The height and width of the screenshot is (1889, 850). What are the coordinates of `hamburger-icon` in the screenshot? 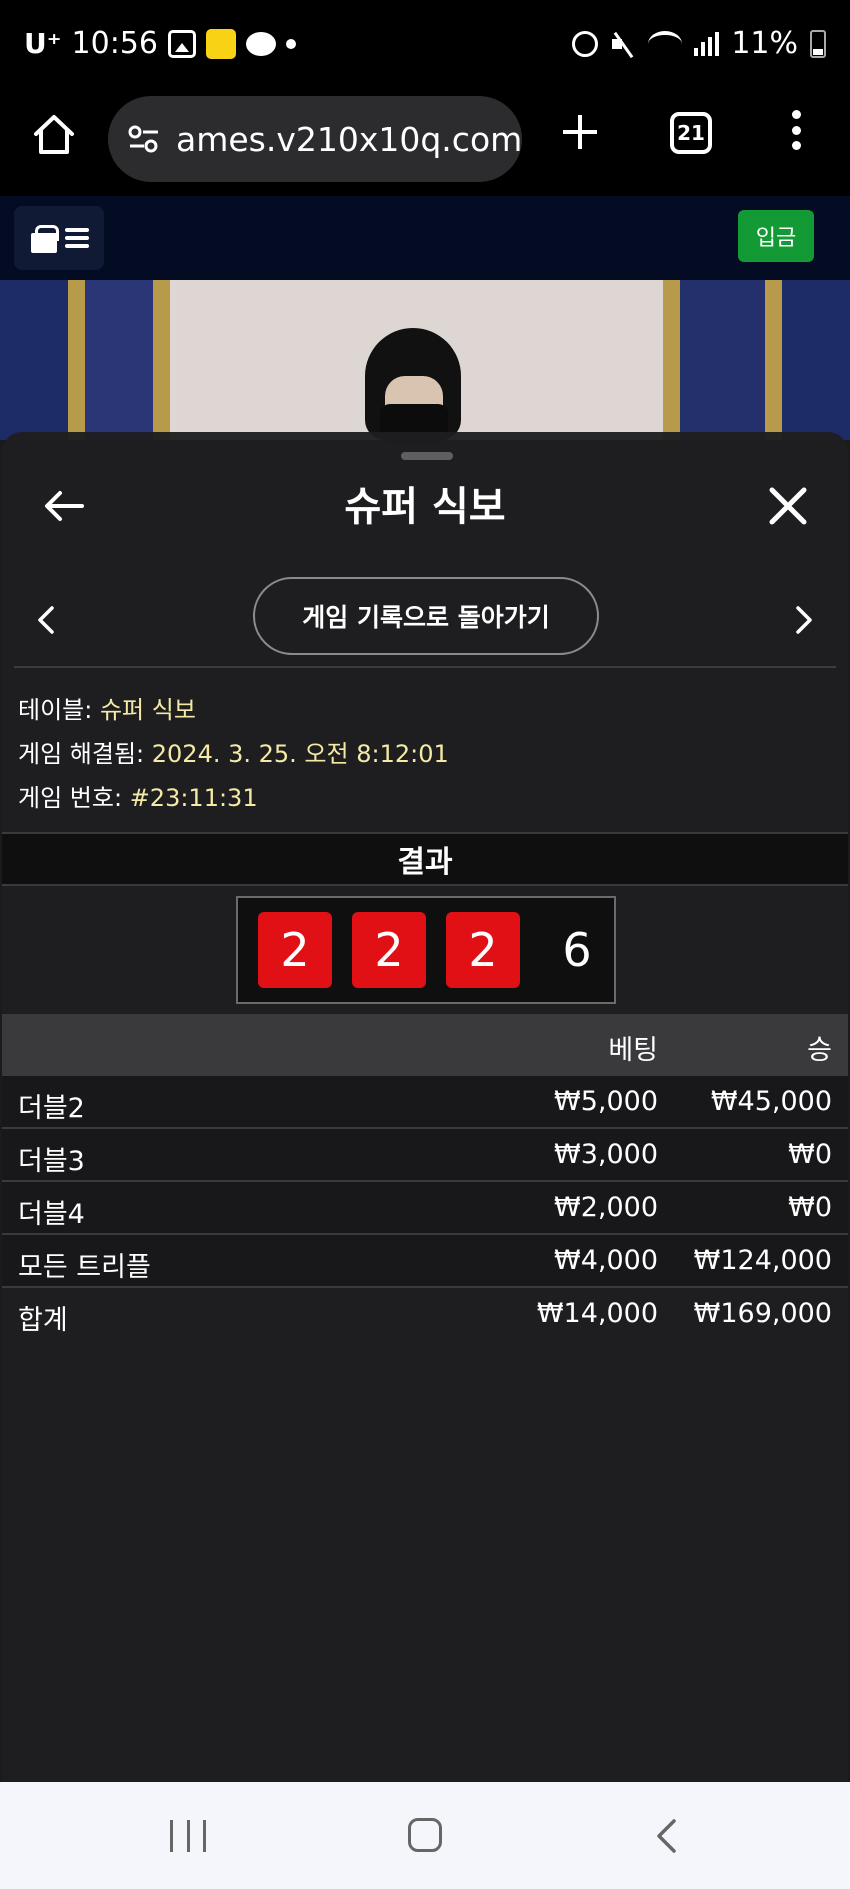 It's located at (77, 238).